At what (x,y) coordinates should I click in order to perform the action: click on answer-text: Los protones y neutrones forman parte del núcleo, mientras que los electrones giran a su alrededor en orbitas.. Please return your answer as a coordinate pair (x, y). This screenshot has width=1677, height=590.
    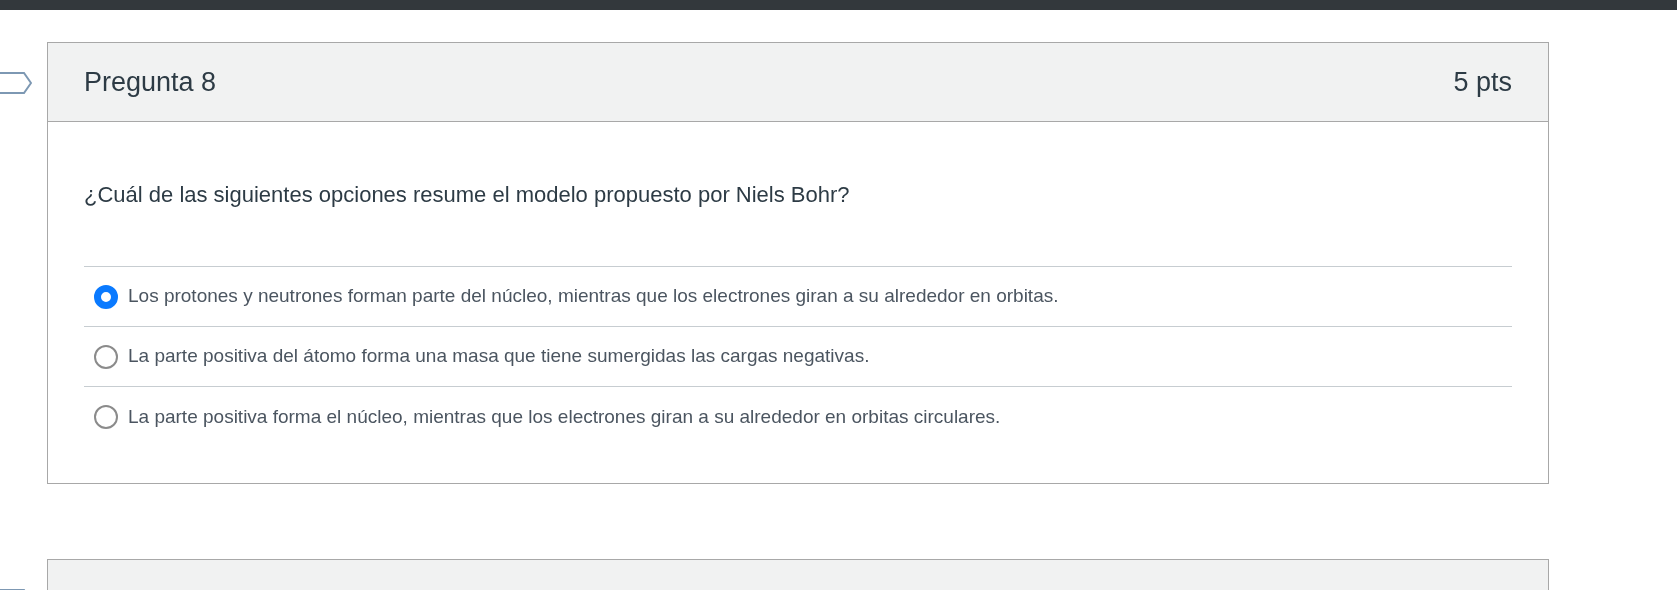
    Looking at the image, I should click on (593, 296).